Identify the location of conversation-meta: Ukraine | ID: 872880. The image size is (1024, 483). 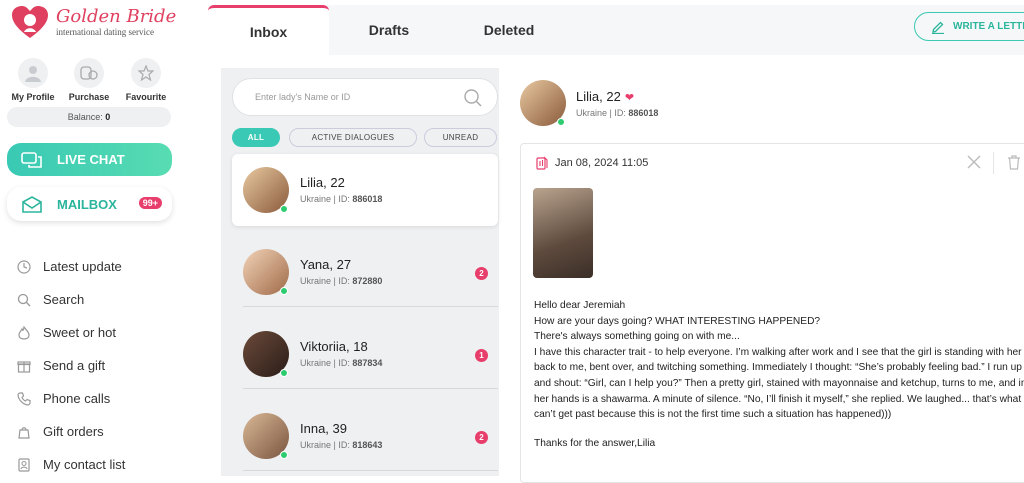
(341, 281).